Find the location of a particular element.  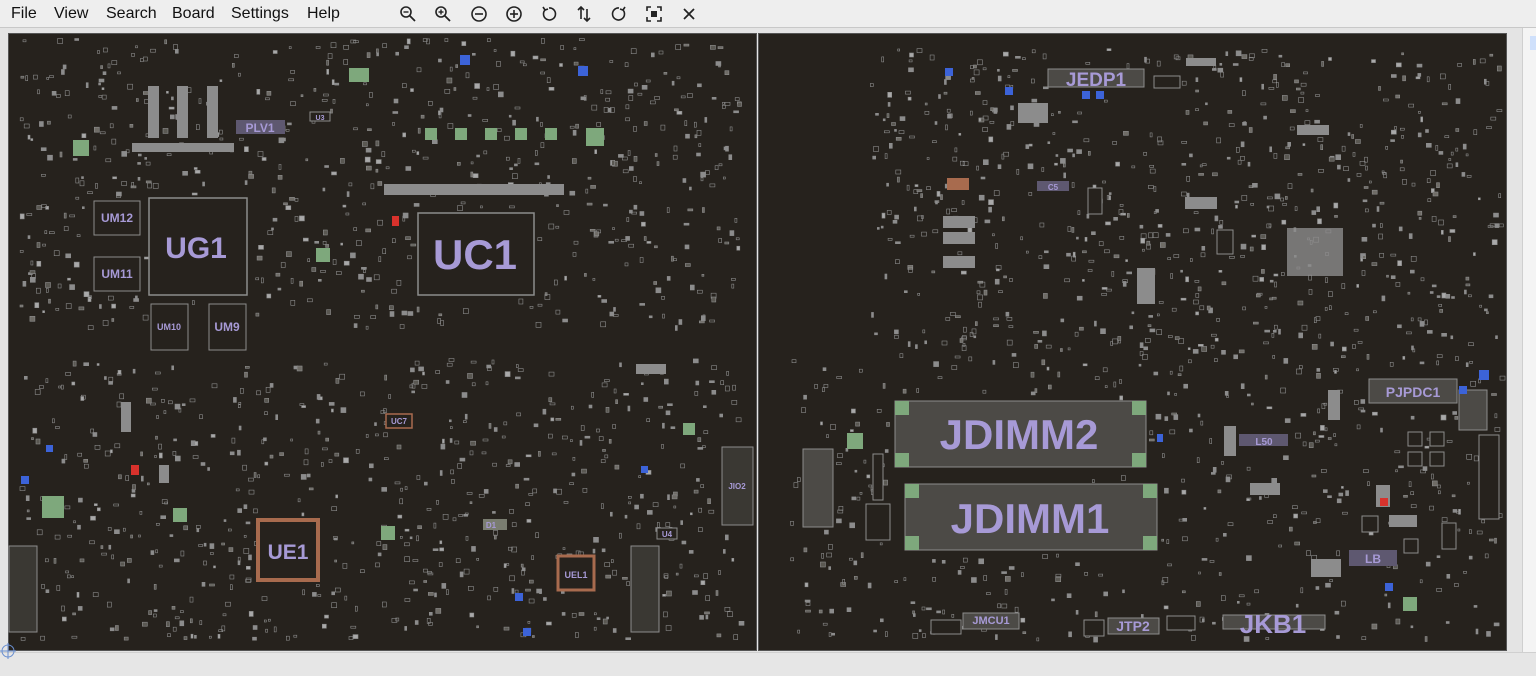

zoom-in-circle-icon is located at coordinates (514, 14).